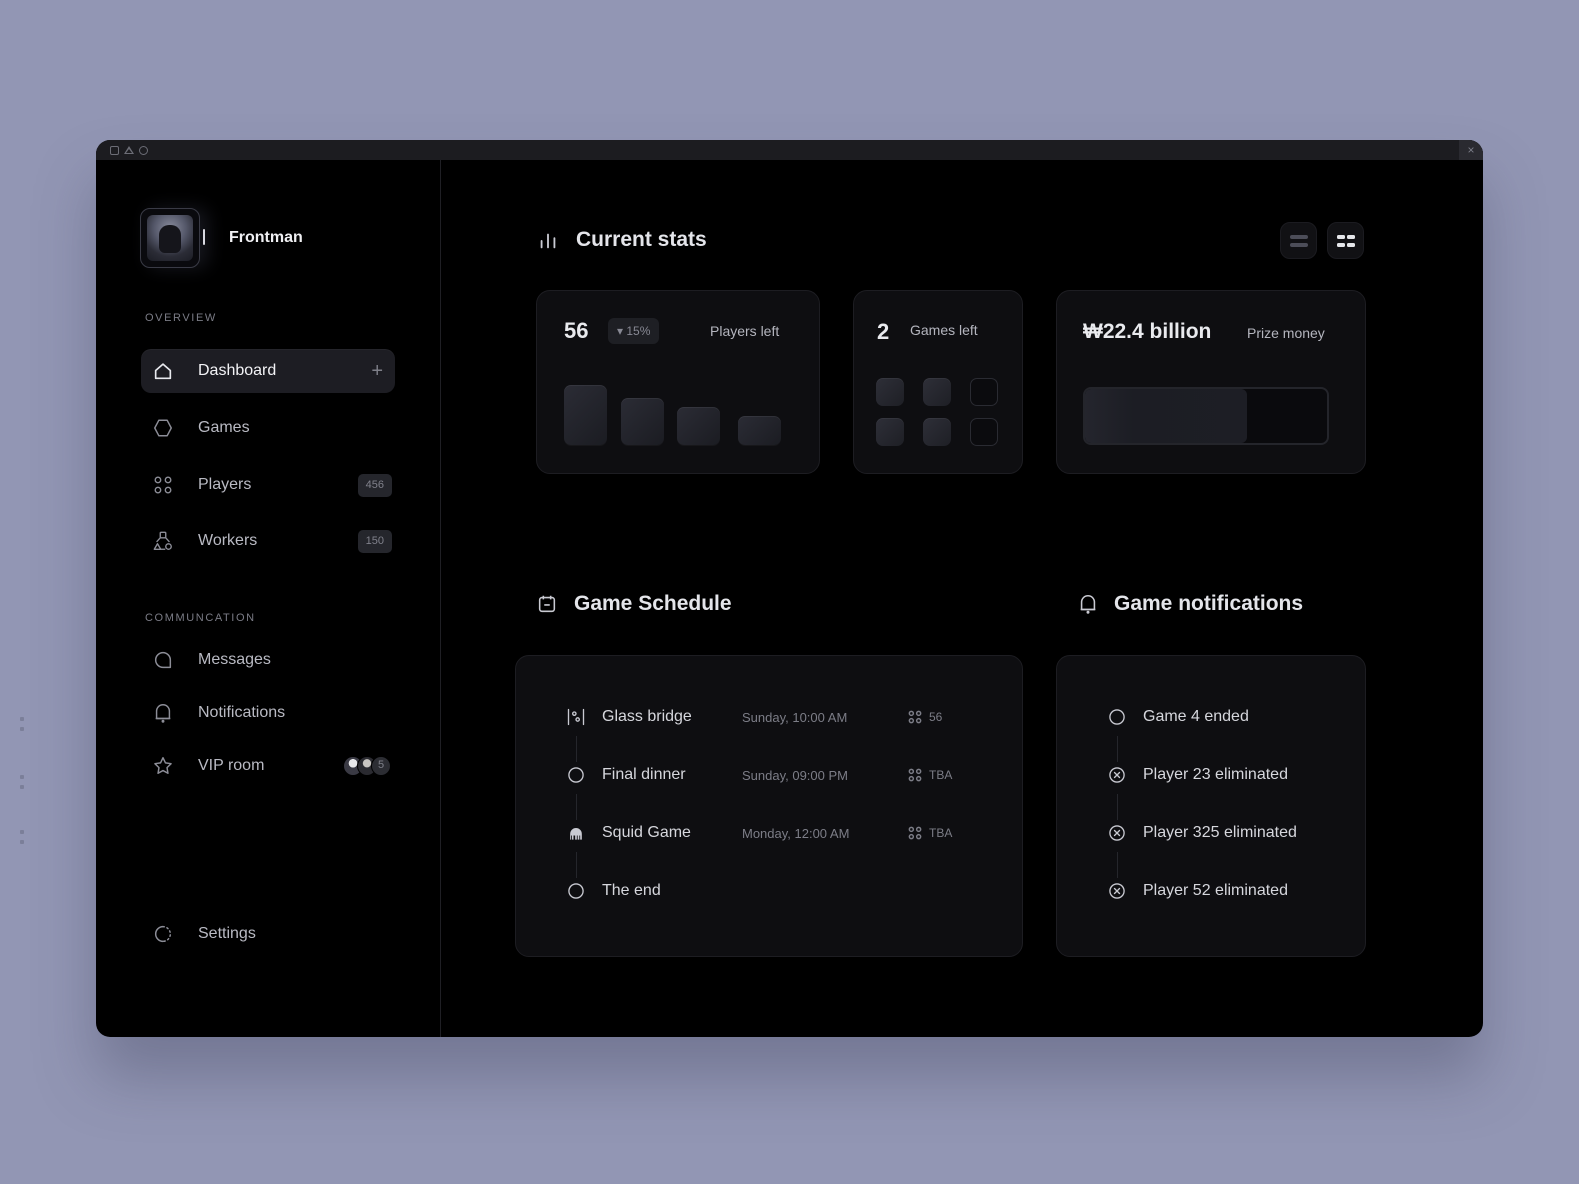 Image resolution: width=1579 pixels, height=1184 pixels. I want to click on schedule-item: Glass bridge Sunday, 10:00 AM 56, so click(753, 717).